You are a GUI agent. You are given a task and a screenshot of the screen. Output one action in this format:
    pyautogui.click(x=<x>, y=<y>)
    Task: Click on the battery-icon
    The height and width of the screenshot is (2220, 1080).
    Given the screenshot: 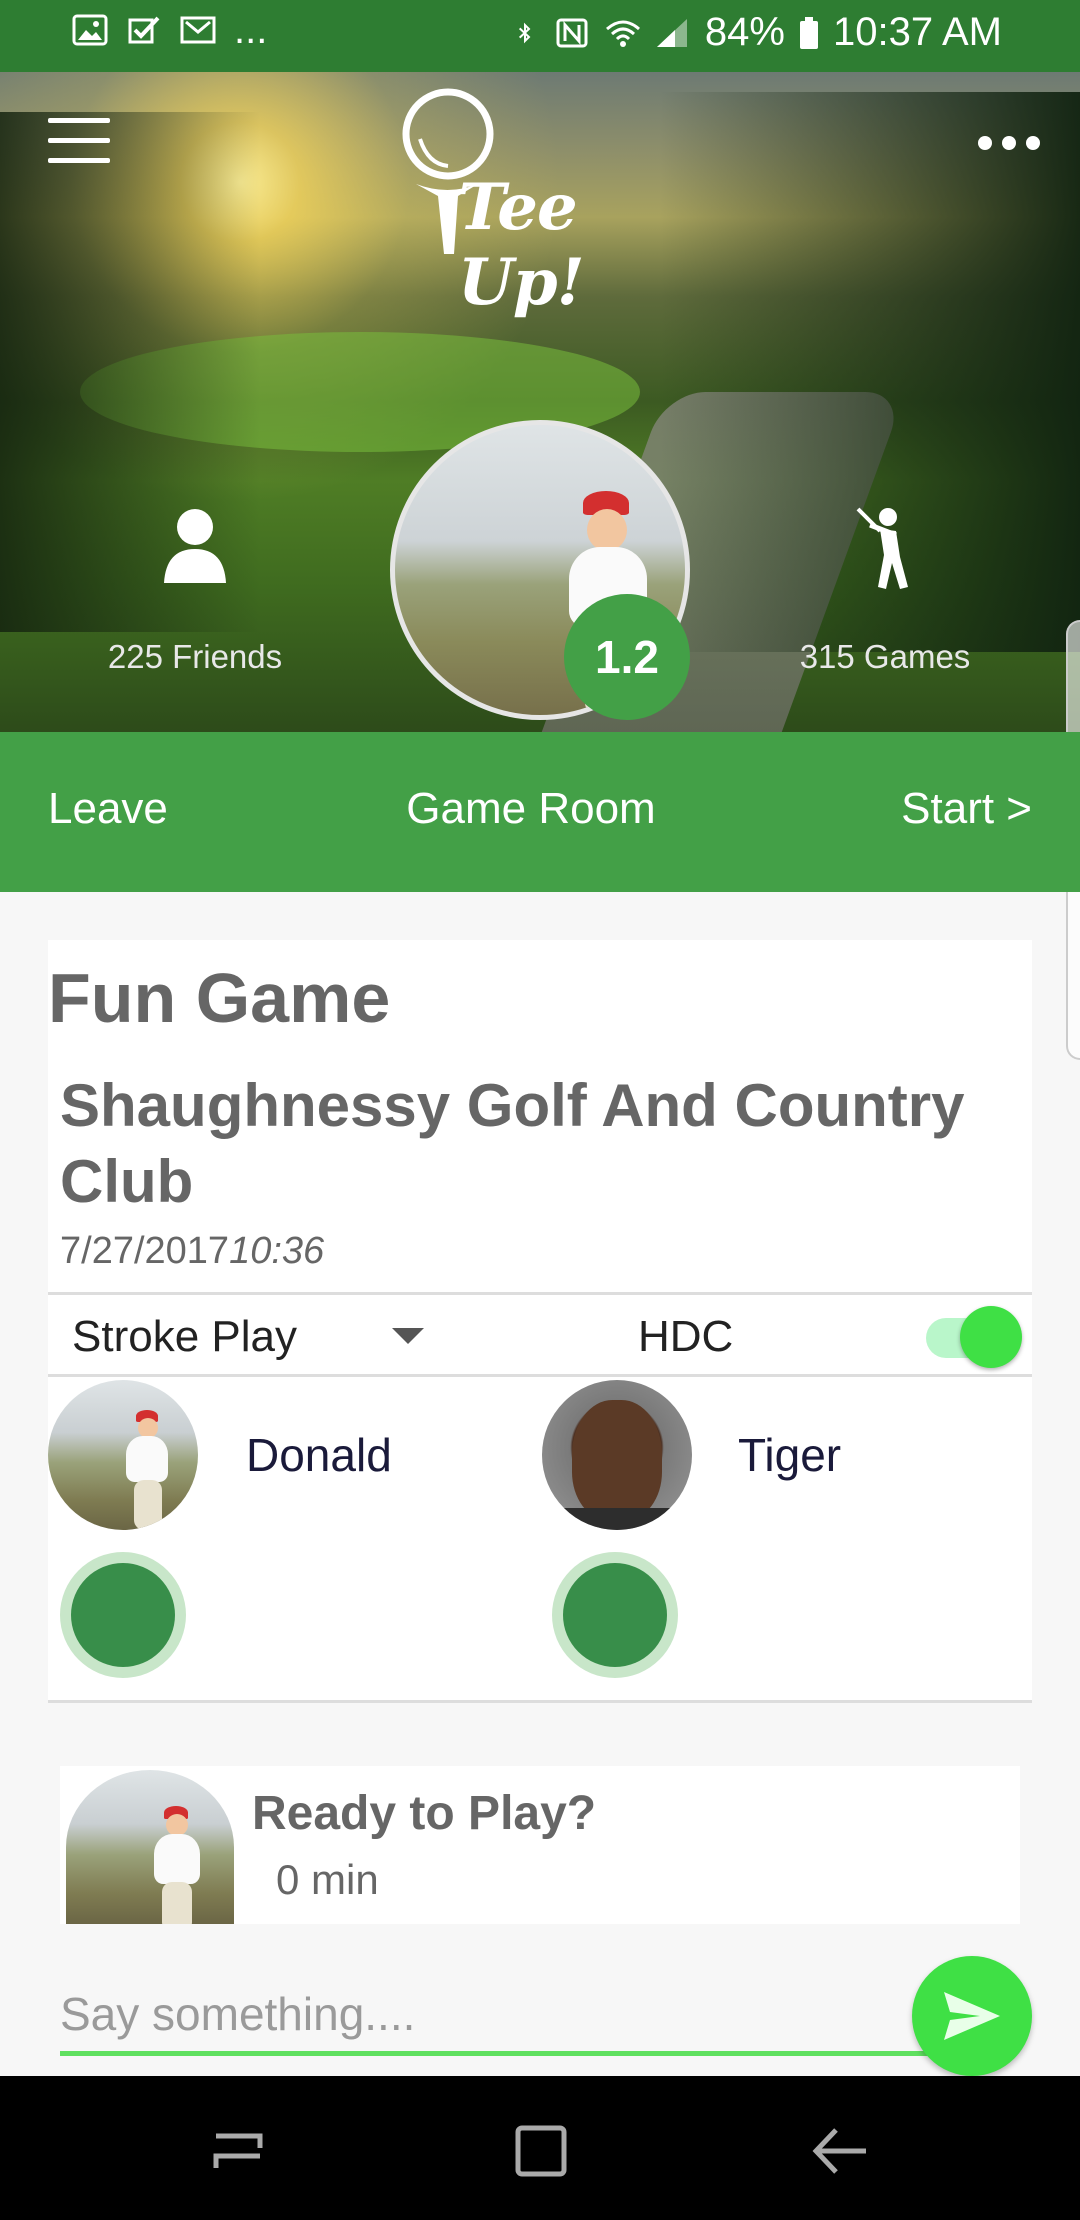 What is the action you would take?
    pyautogui.click(x=808, y=32)
    